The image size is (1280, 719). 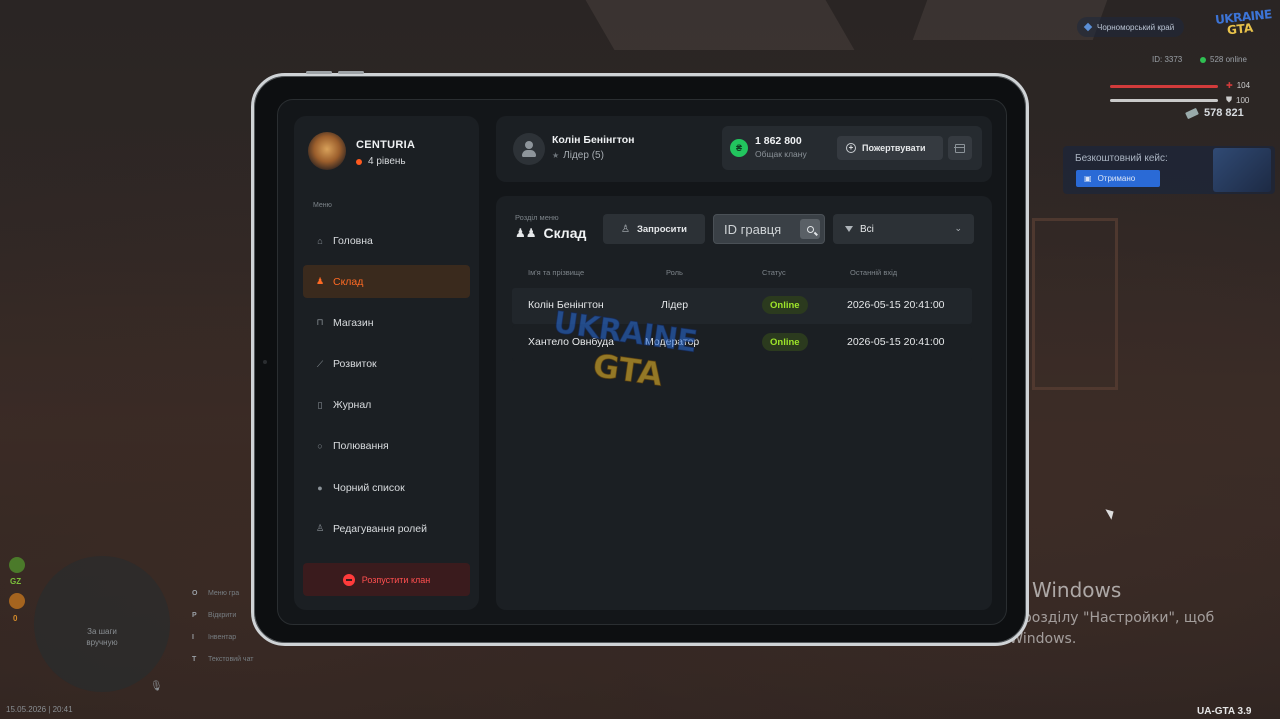 What do you see at coordinates (381, 161) in the screenshot?
I see `clan-level: 4 рівень` at bounding box center [381, 161].